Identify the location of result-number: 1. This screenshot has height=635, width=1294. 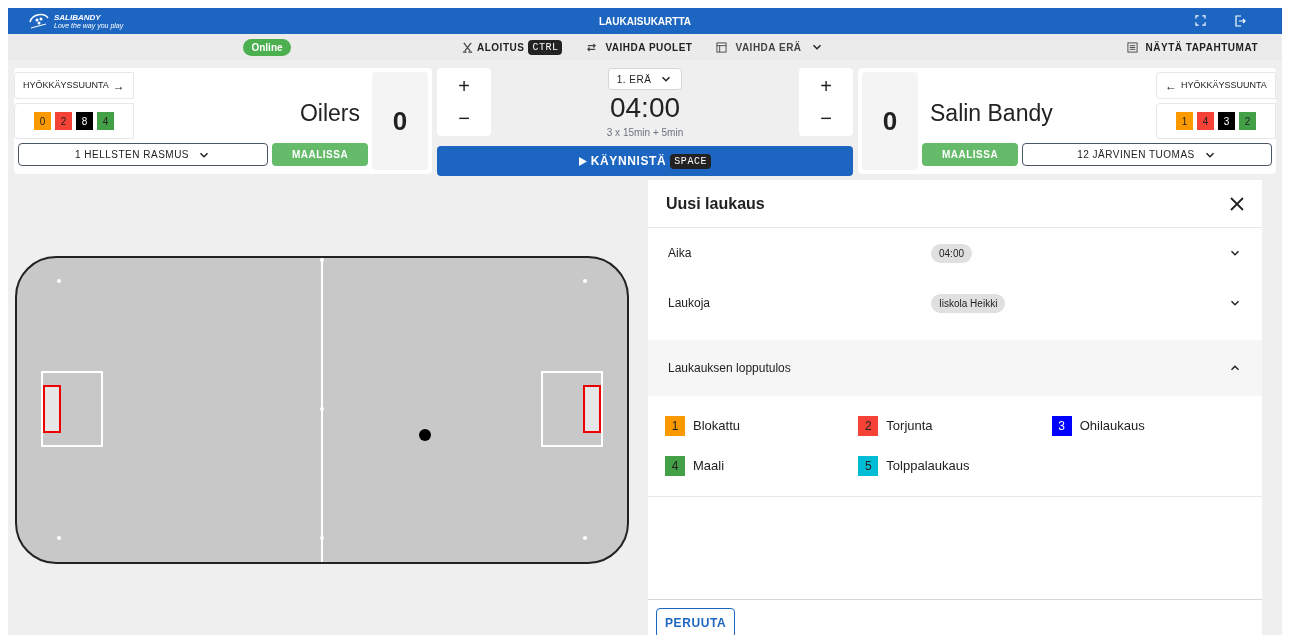
(675, 426).